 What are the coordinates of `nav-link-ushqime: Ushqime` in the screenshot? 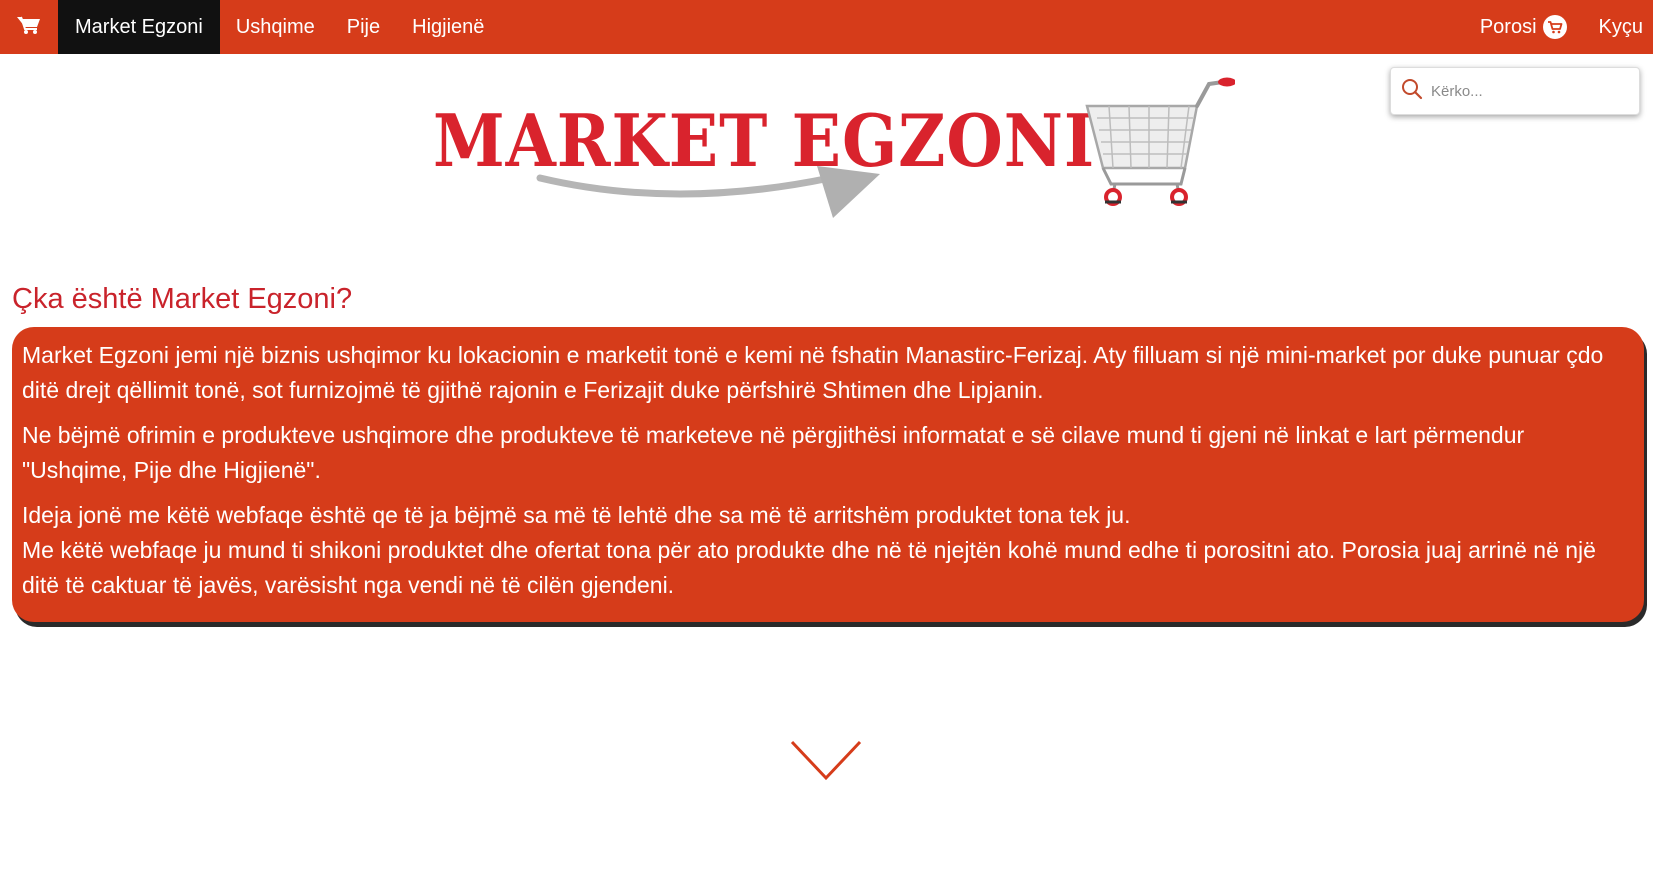 It's located at (275, 27).